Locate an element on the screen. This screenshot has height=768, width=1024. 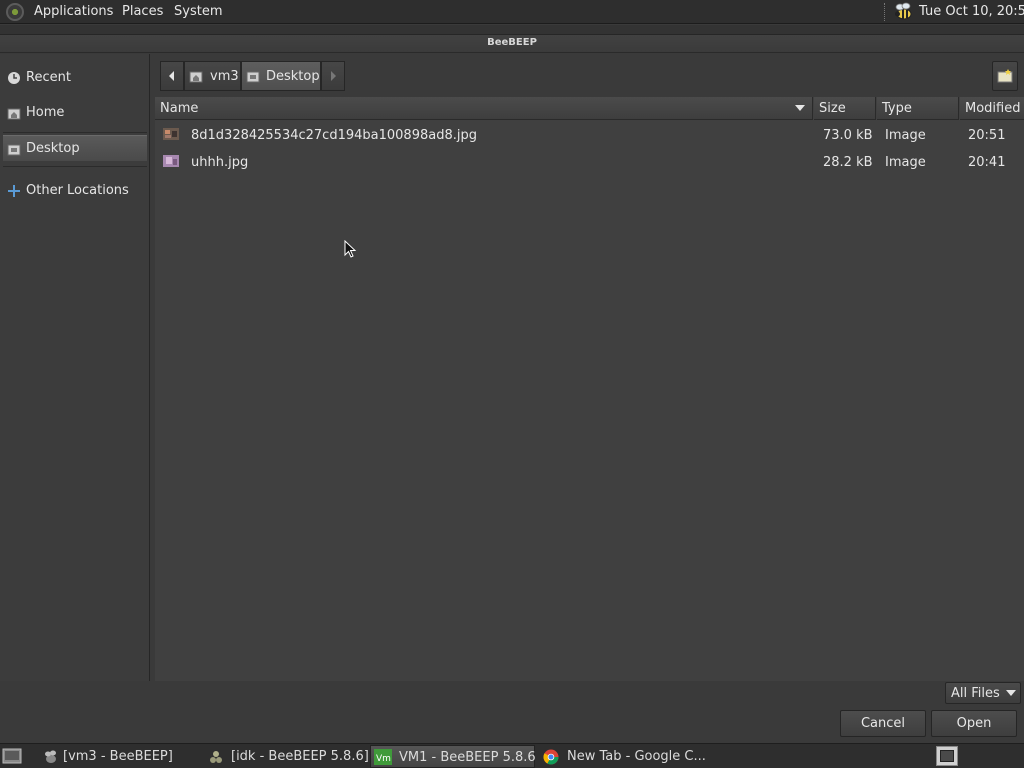
new-folder-icon is located at coordinates (1005, 76).